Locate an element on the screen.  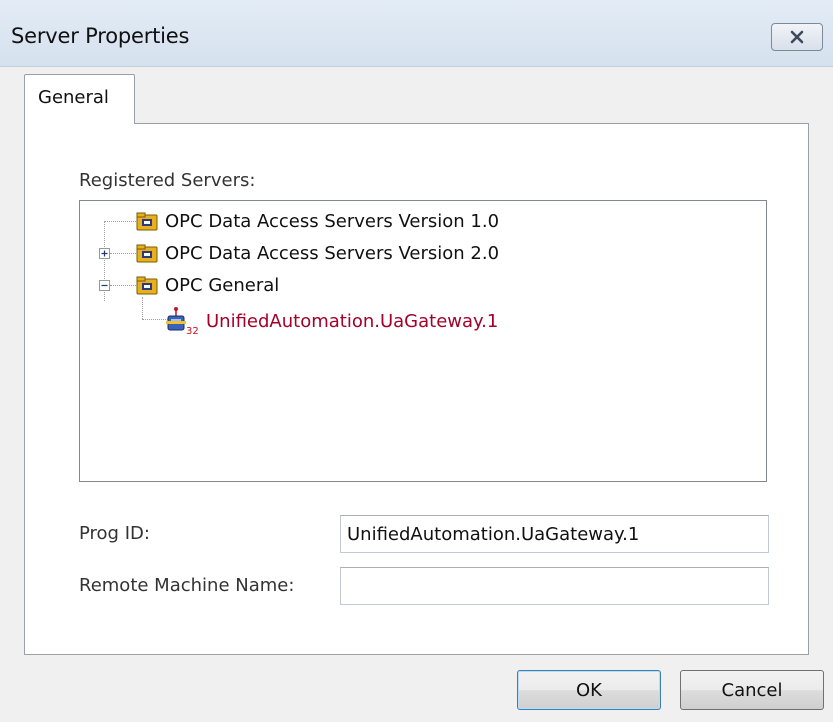
registered-servers-label: Registered Servers: is located at coordinates (167, 180).